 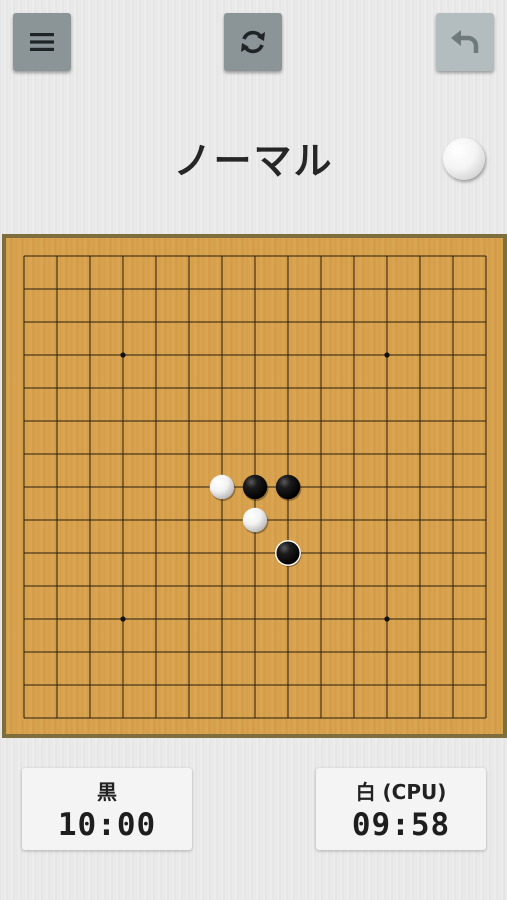 I want to click on undo-button, so click(x=465, y=42).